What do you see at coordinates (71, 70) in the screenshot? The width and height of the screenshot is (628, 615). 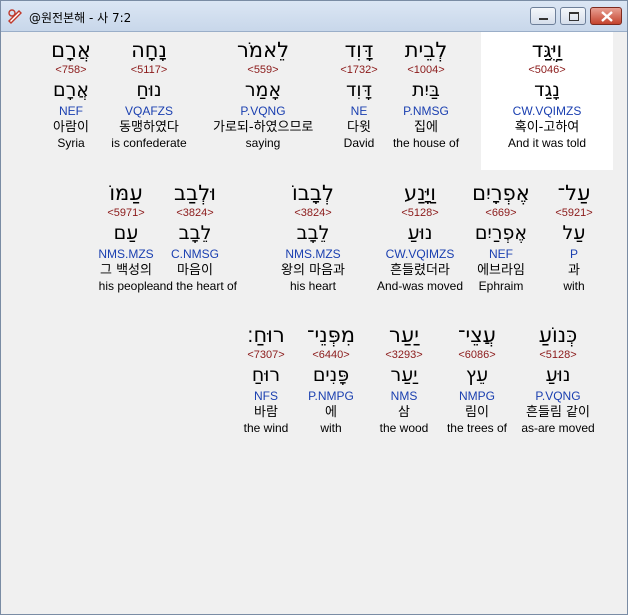 I see `strong-number: <758>` at bounding box center [71, 70].